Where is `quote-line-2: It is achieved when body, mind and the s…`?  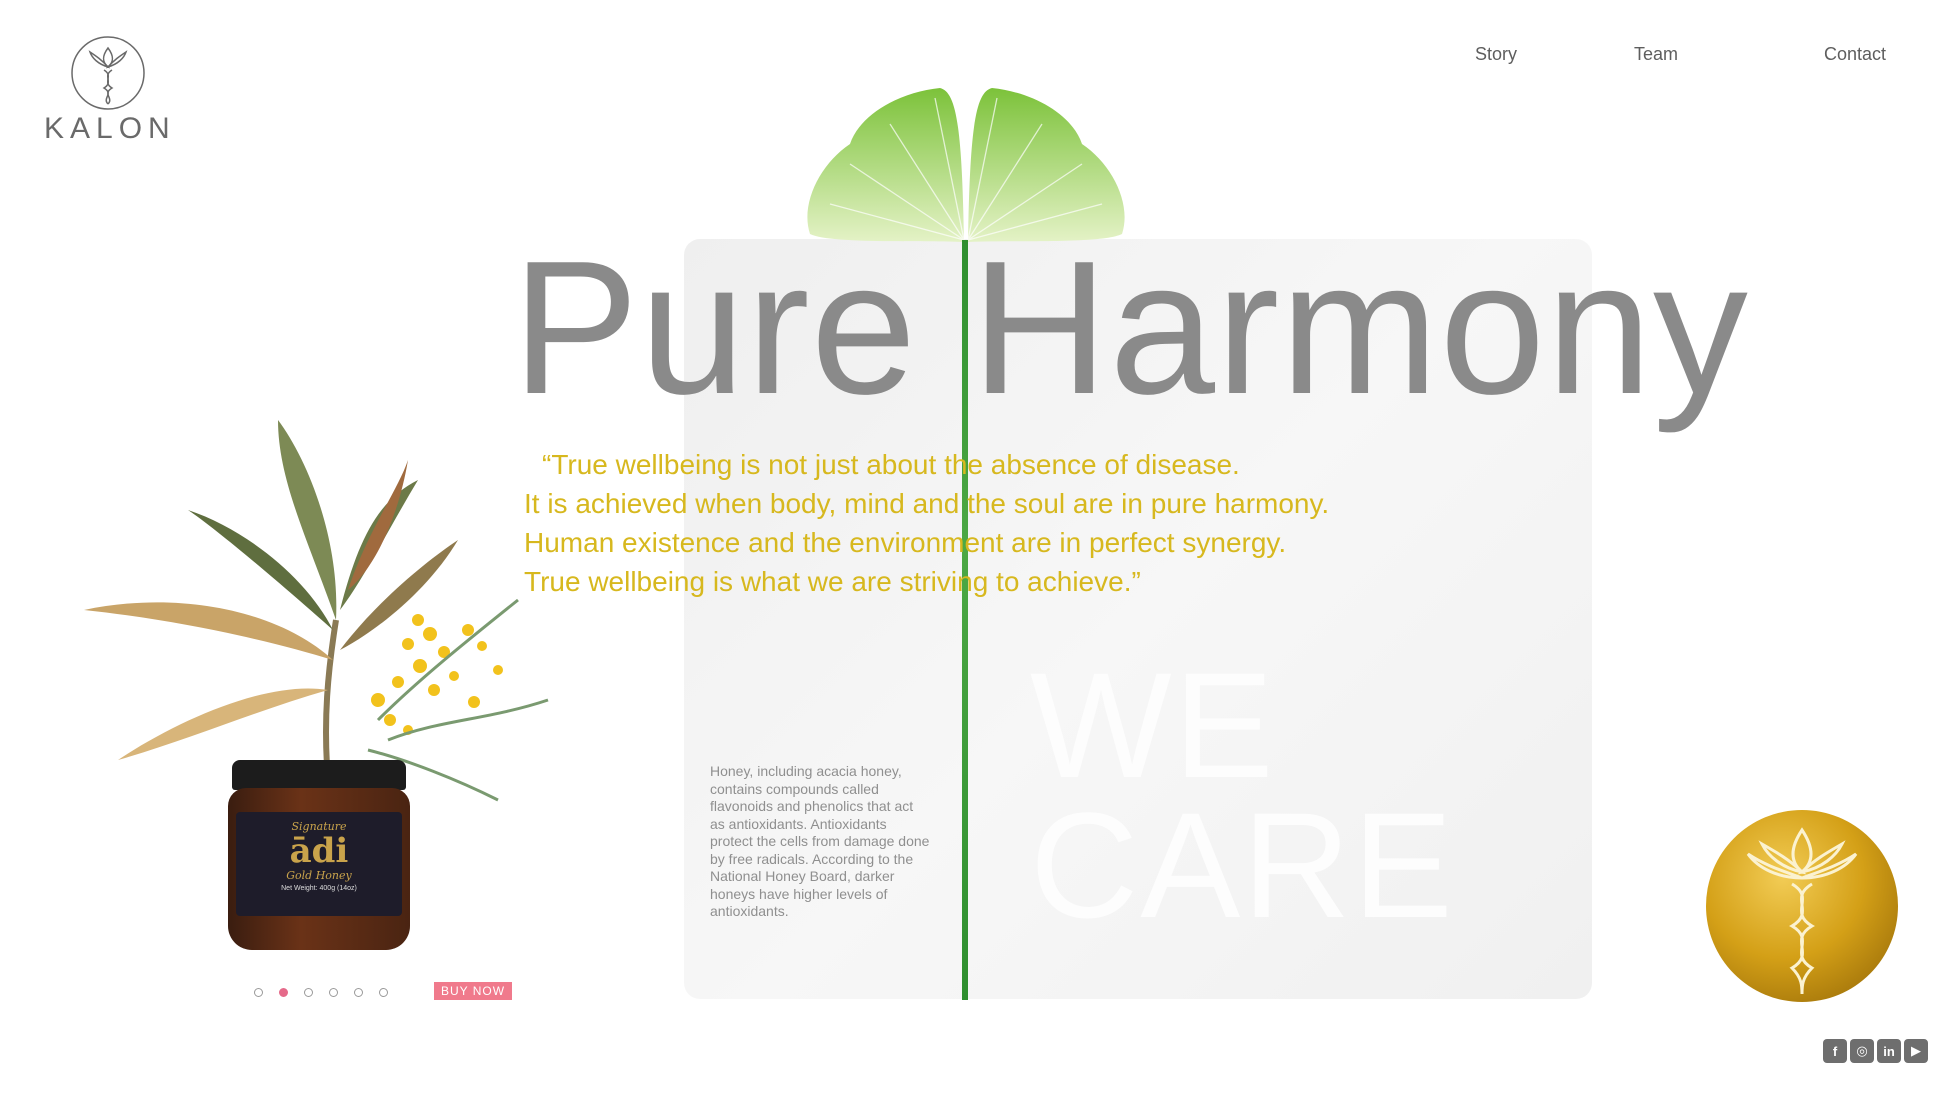
quote-line-2: It is achieved when body, mind and the s… is located at coordinates (927, 503).